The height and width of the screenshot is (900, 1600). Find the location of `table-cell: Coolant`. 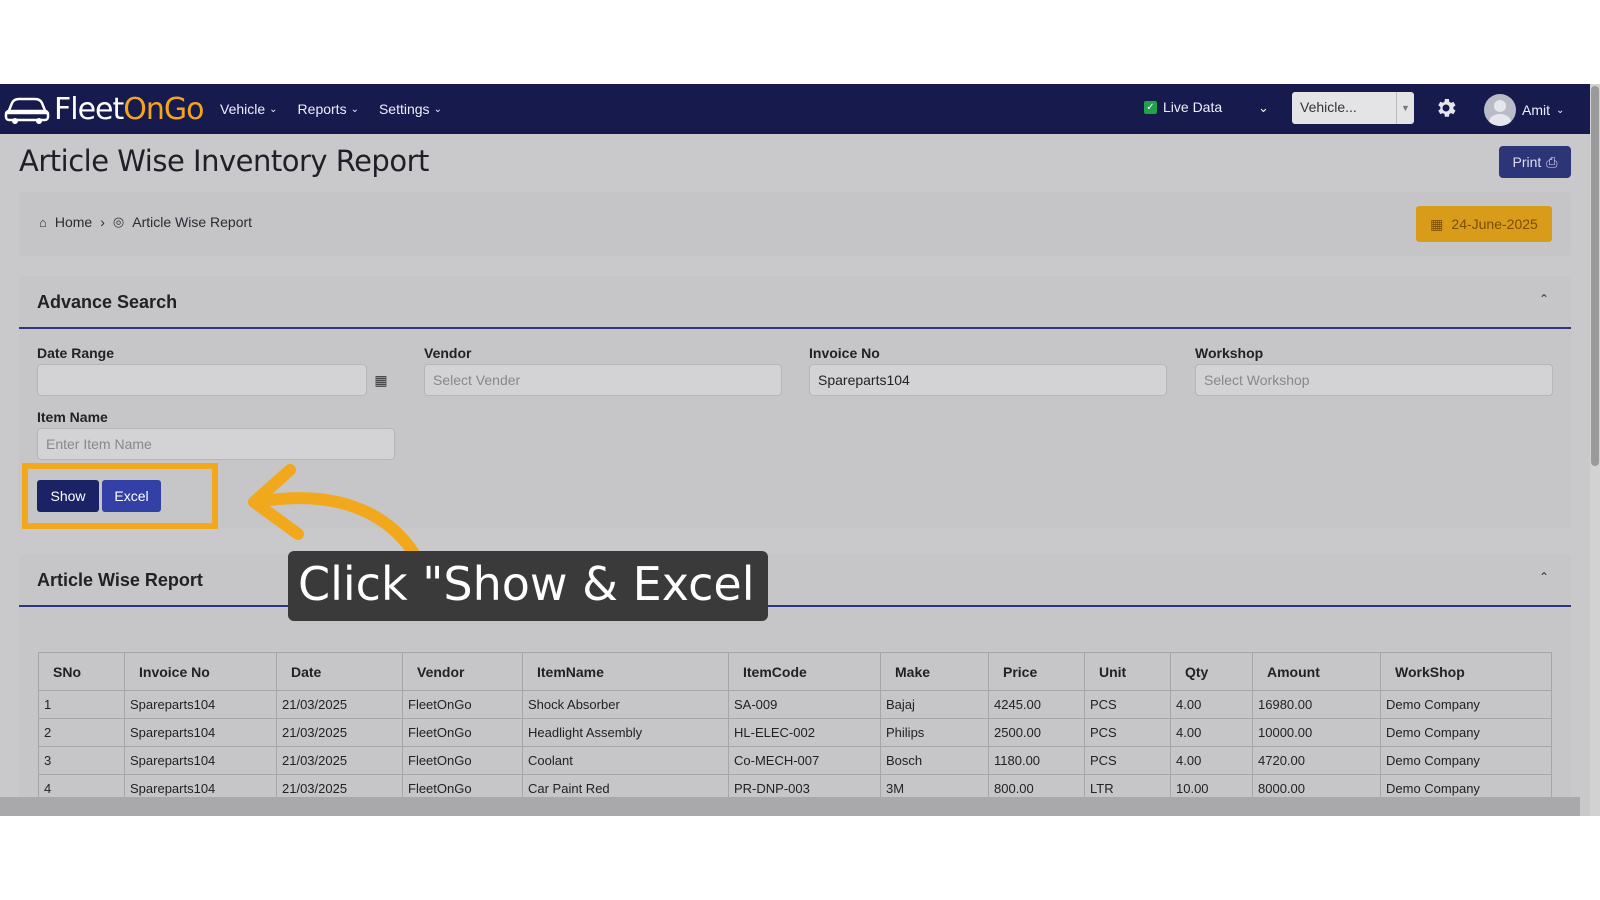

table-cell: Coolant is located at coordinates (625, 760).